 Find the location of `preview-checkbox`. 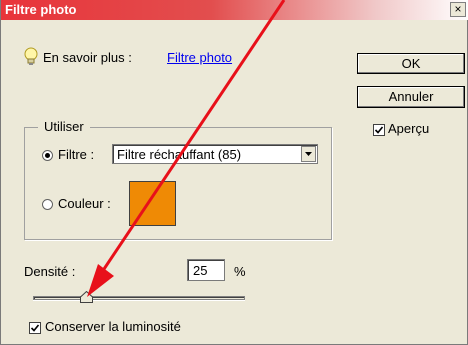

preview-checkbox is located at coordinates (379, 130).